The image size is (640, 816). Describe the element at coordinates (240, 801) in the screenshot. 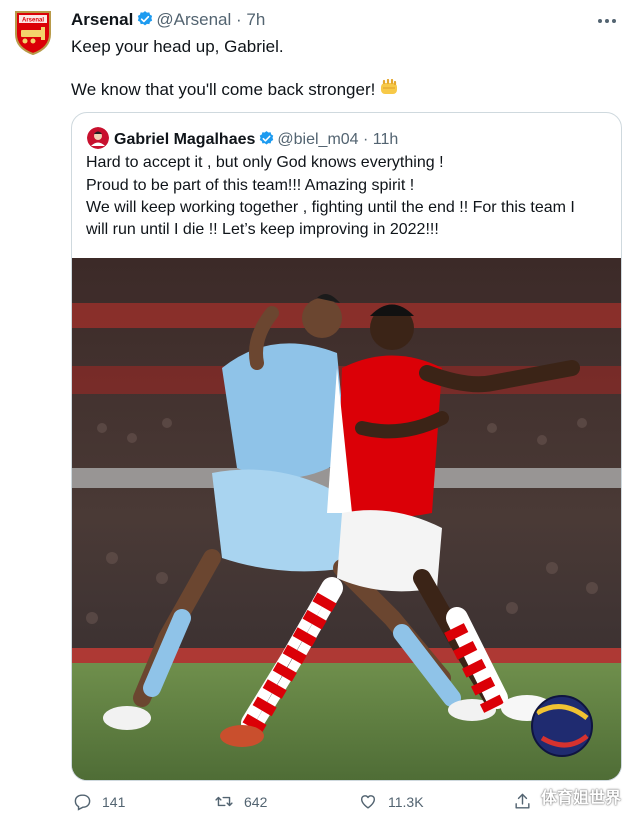

I see `retweet-button: 642` at that location.